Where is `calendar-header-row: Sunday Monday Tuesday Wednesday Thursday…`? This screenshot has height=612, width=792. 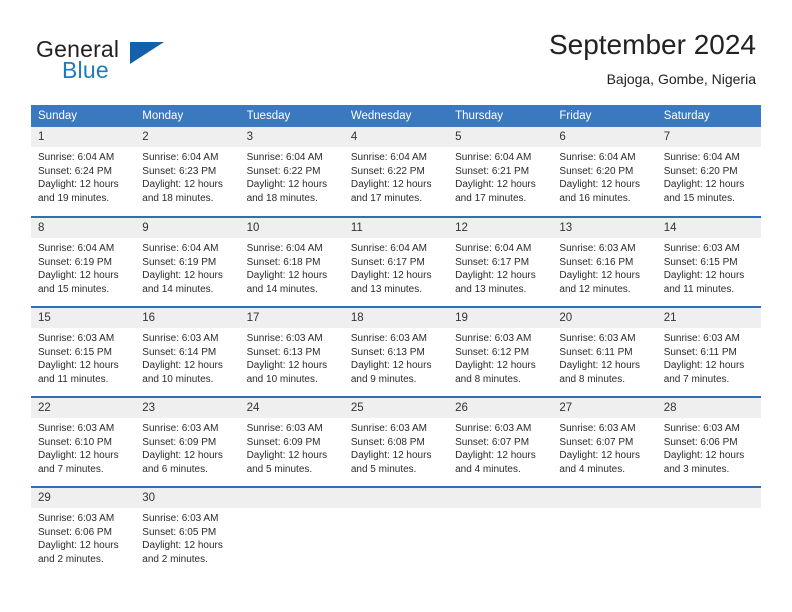 calendar-header-row: Sunday Monday Tuesday Wednesday Thursday… is located at coordinates (396, 116).